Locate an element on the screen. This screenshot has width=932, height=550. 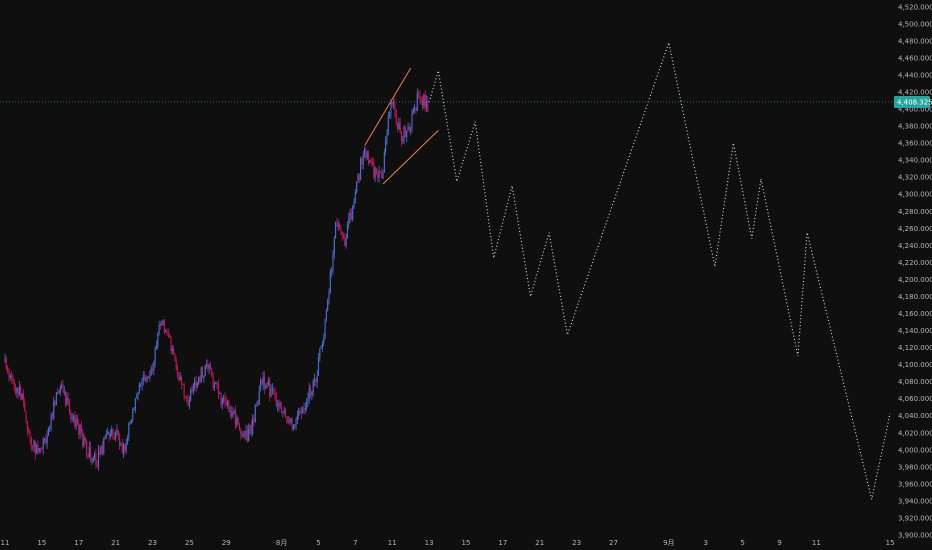
y-tick-label: 4,260.000 is located at coordinates (915, 229).